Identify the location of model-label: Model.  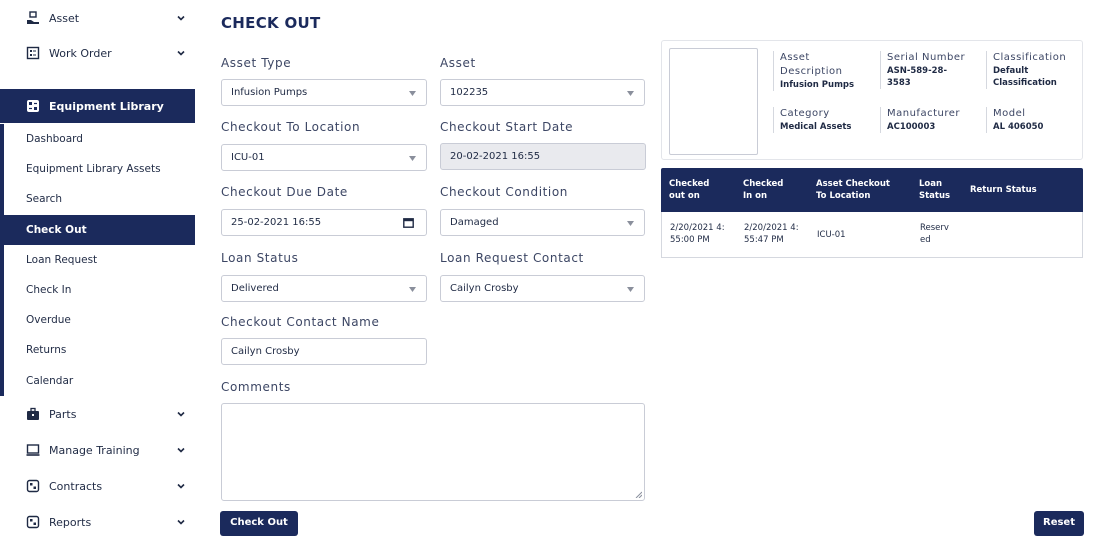
(1009, 113).